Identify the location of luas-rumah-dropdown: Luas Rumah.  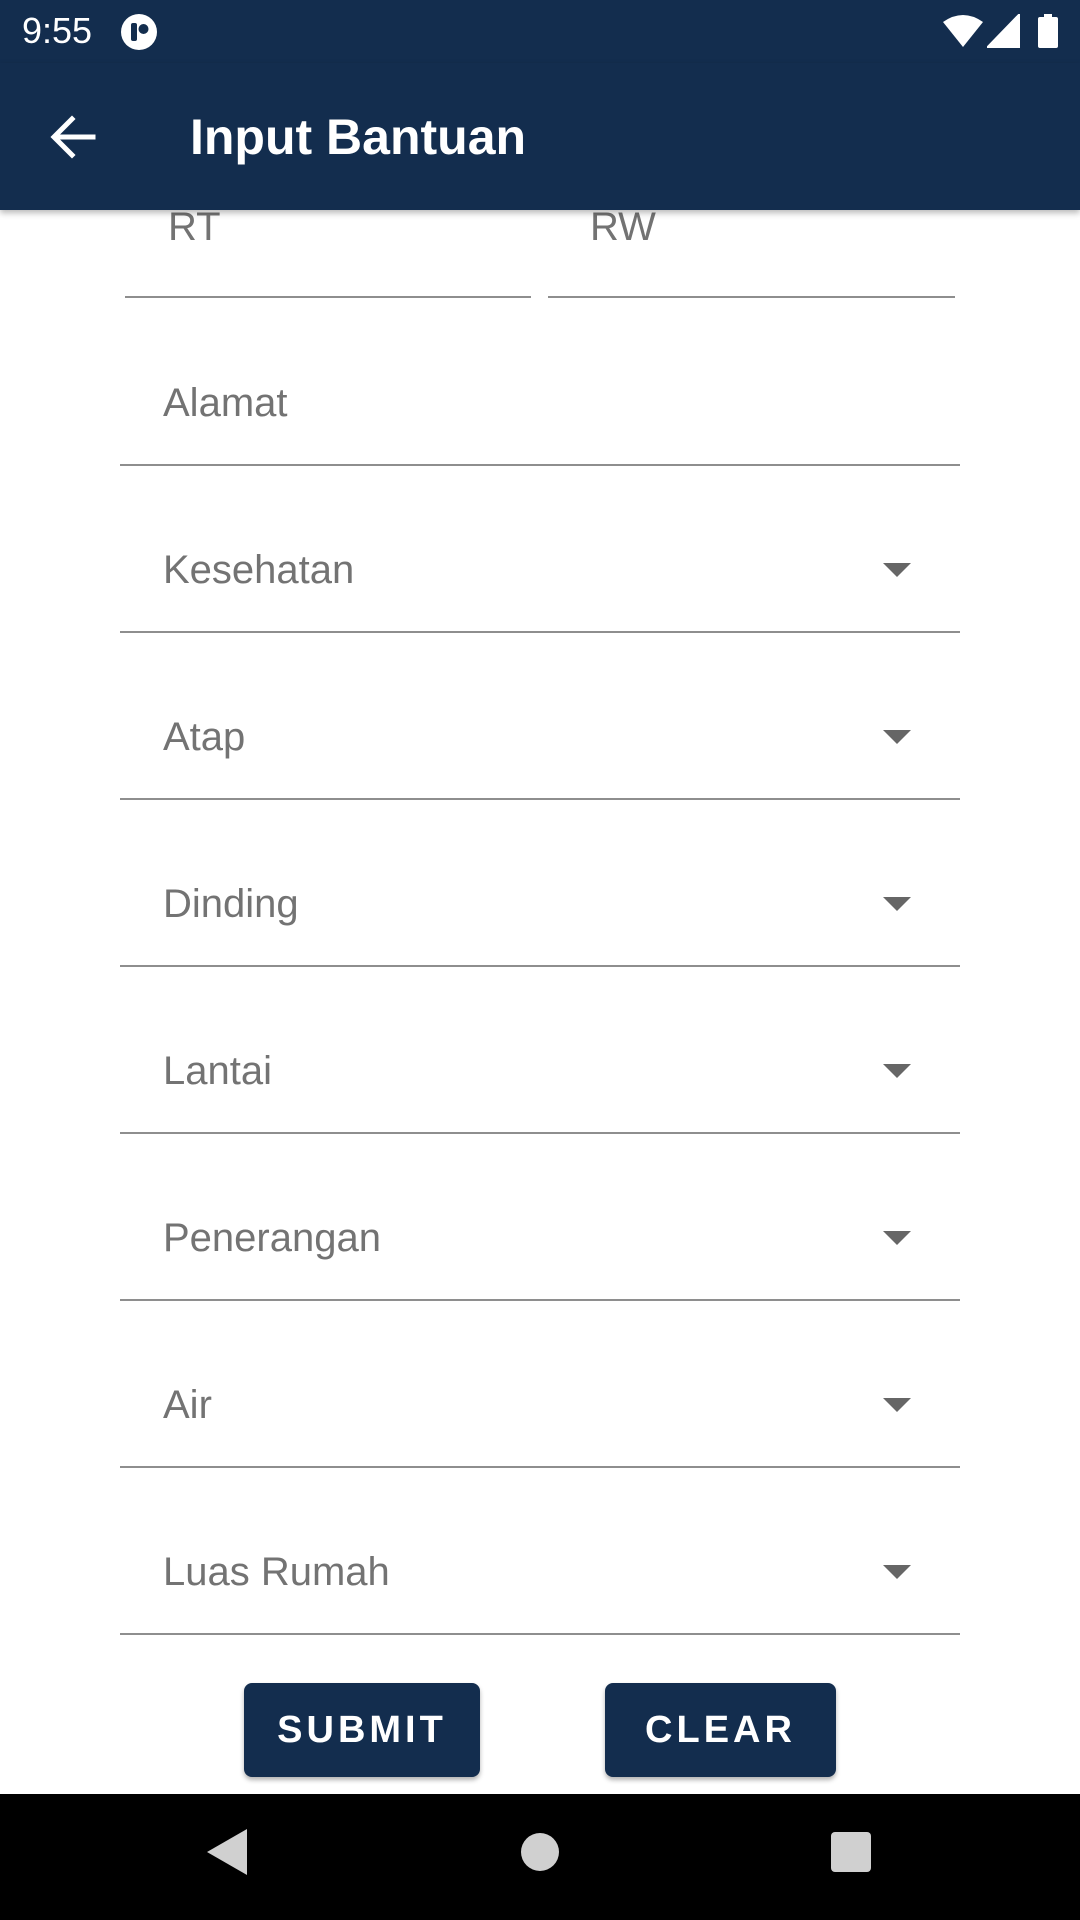
(540, 1551).